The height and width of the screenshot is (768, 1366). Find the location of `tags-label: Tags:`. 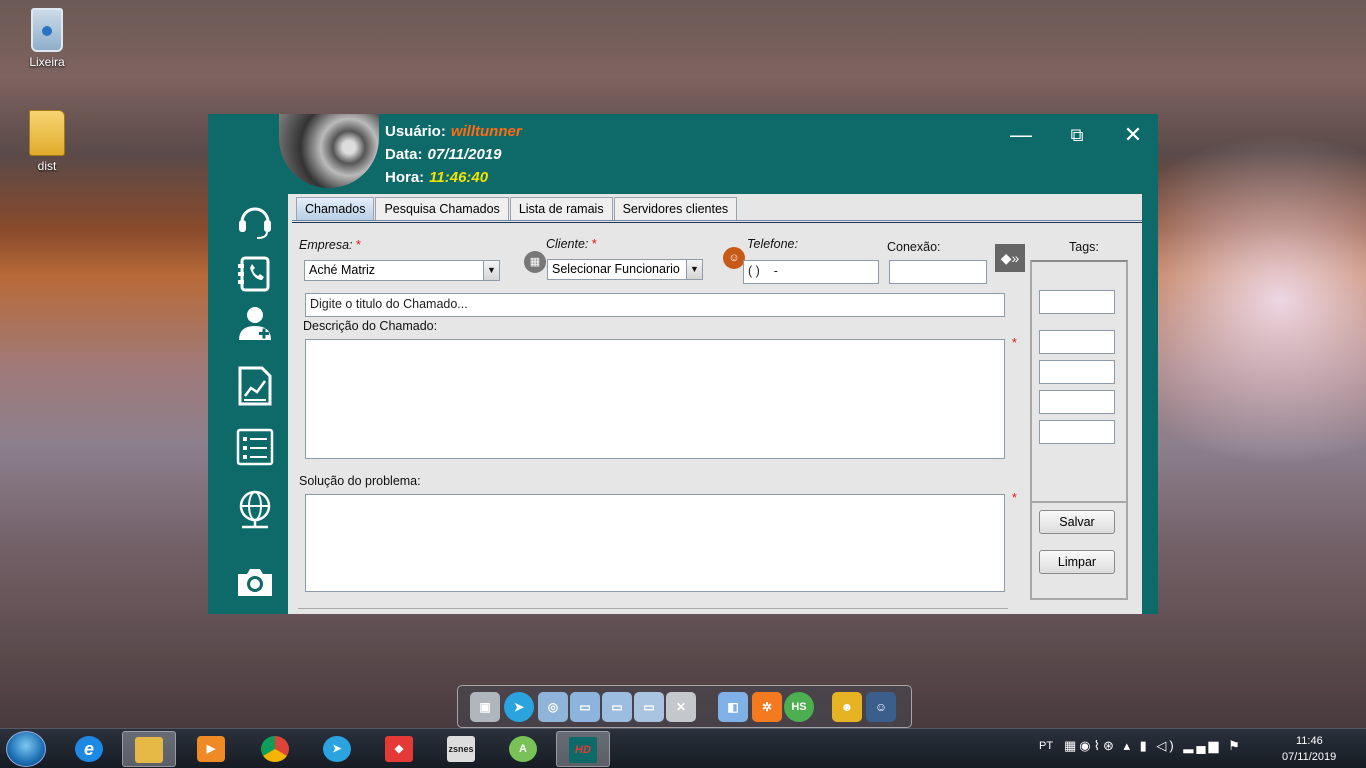

tags-label: Tags: is located at coordinates (1084, 247).